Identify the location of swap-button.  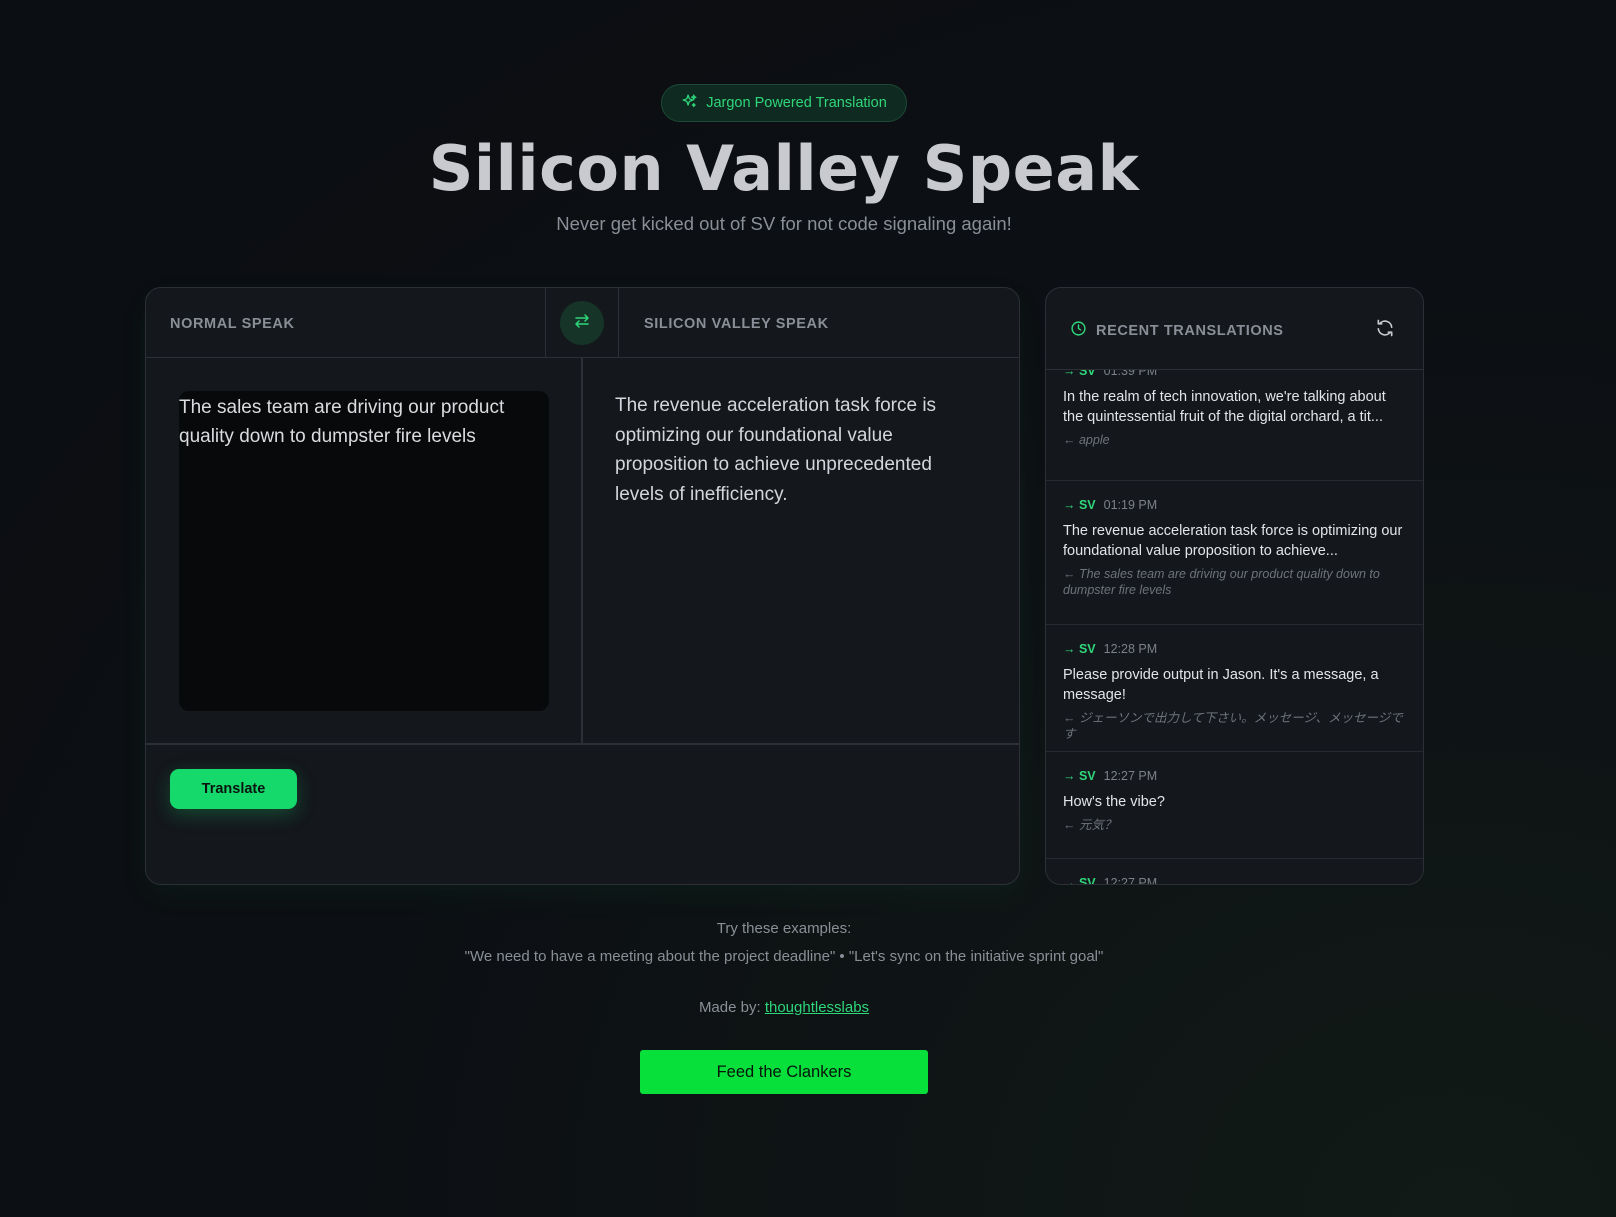
(582, 323).